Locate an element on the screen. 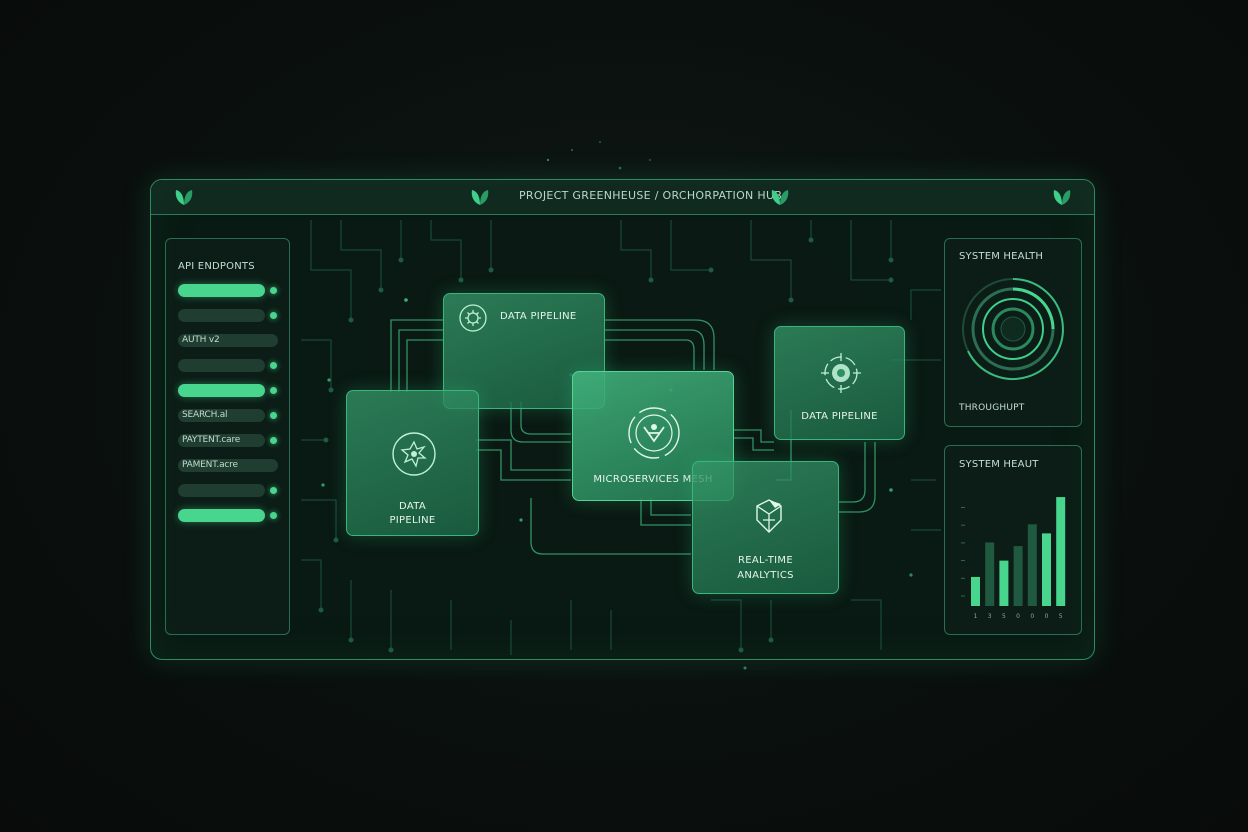  x-tick-label: 3 is located at coordinates (990, 616).